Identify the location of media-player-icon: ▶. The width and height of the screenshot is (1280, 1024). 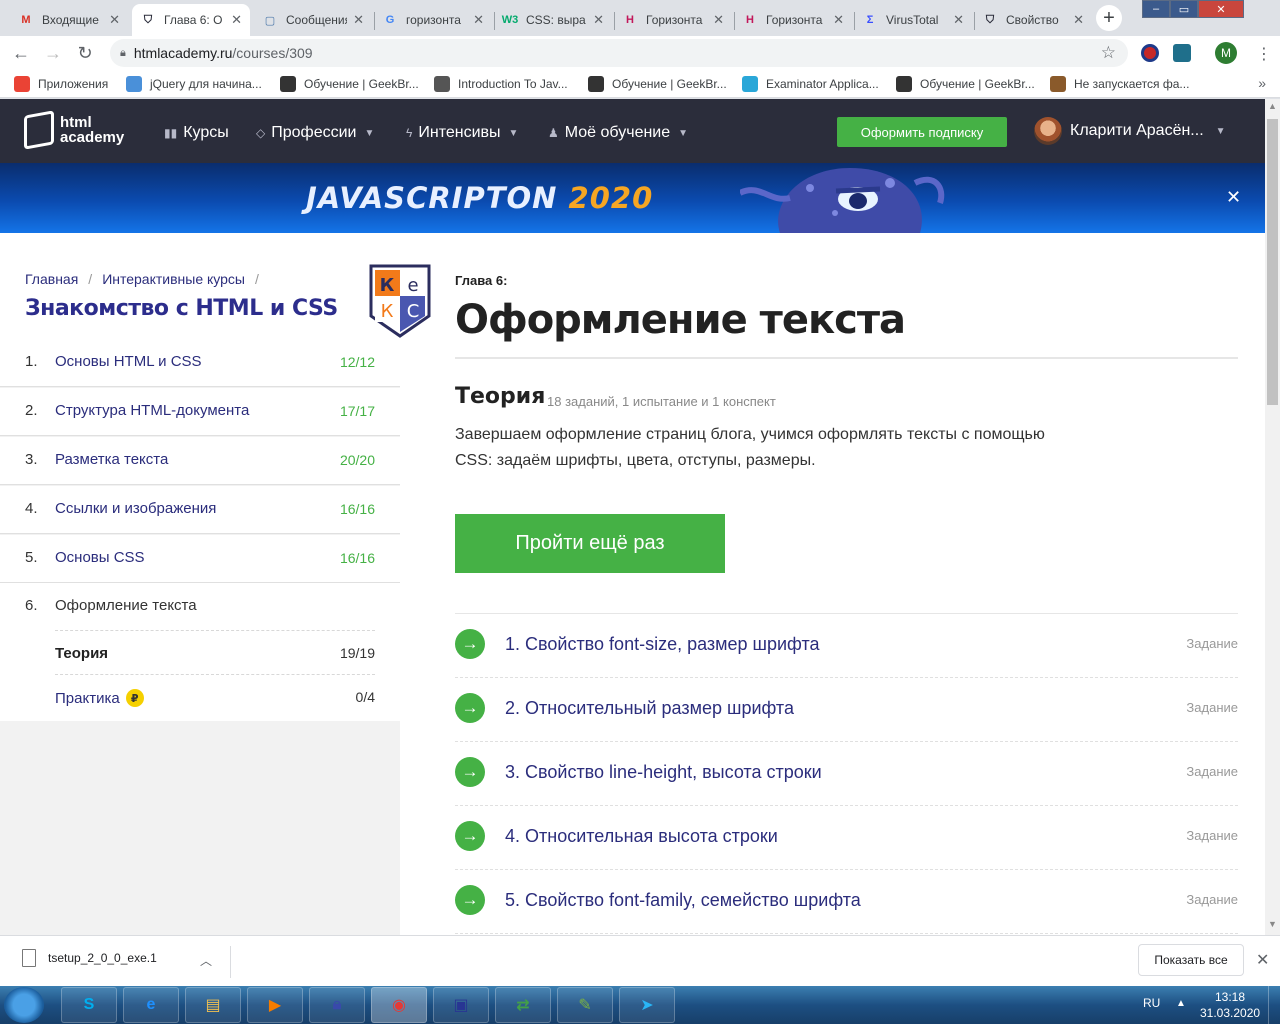
(275, 1005).